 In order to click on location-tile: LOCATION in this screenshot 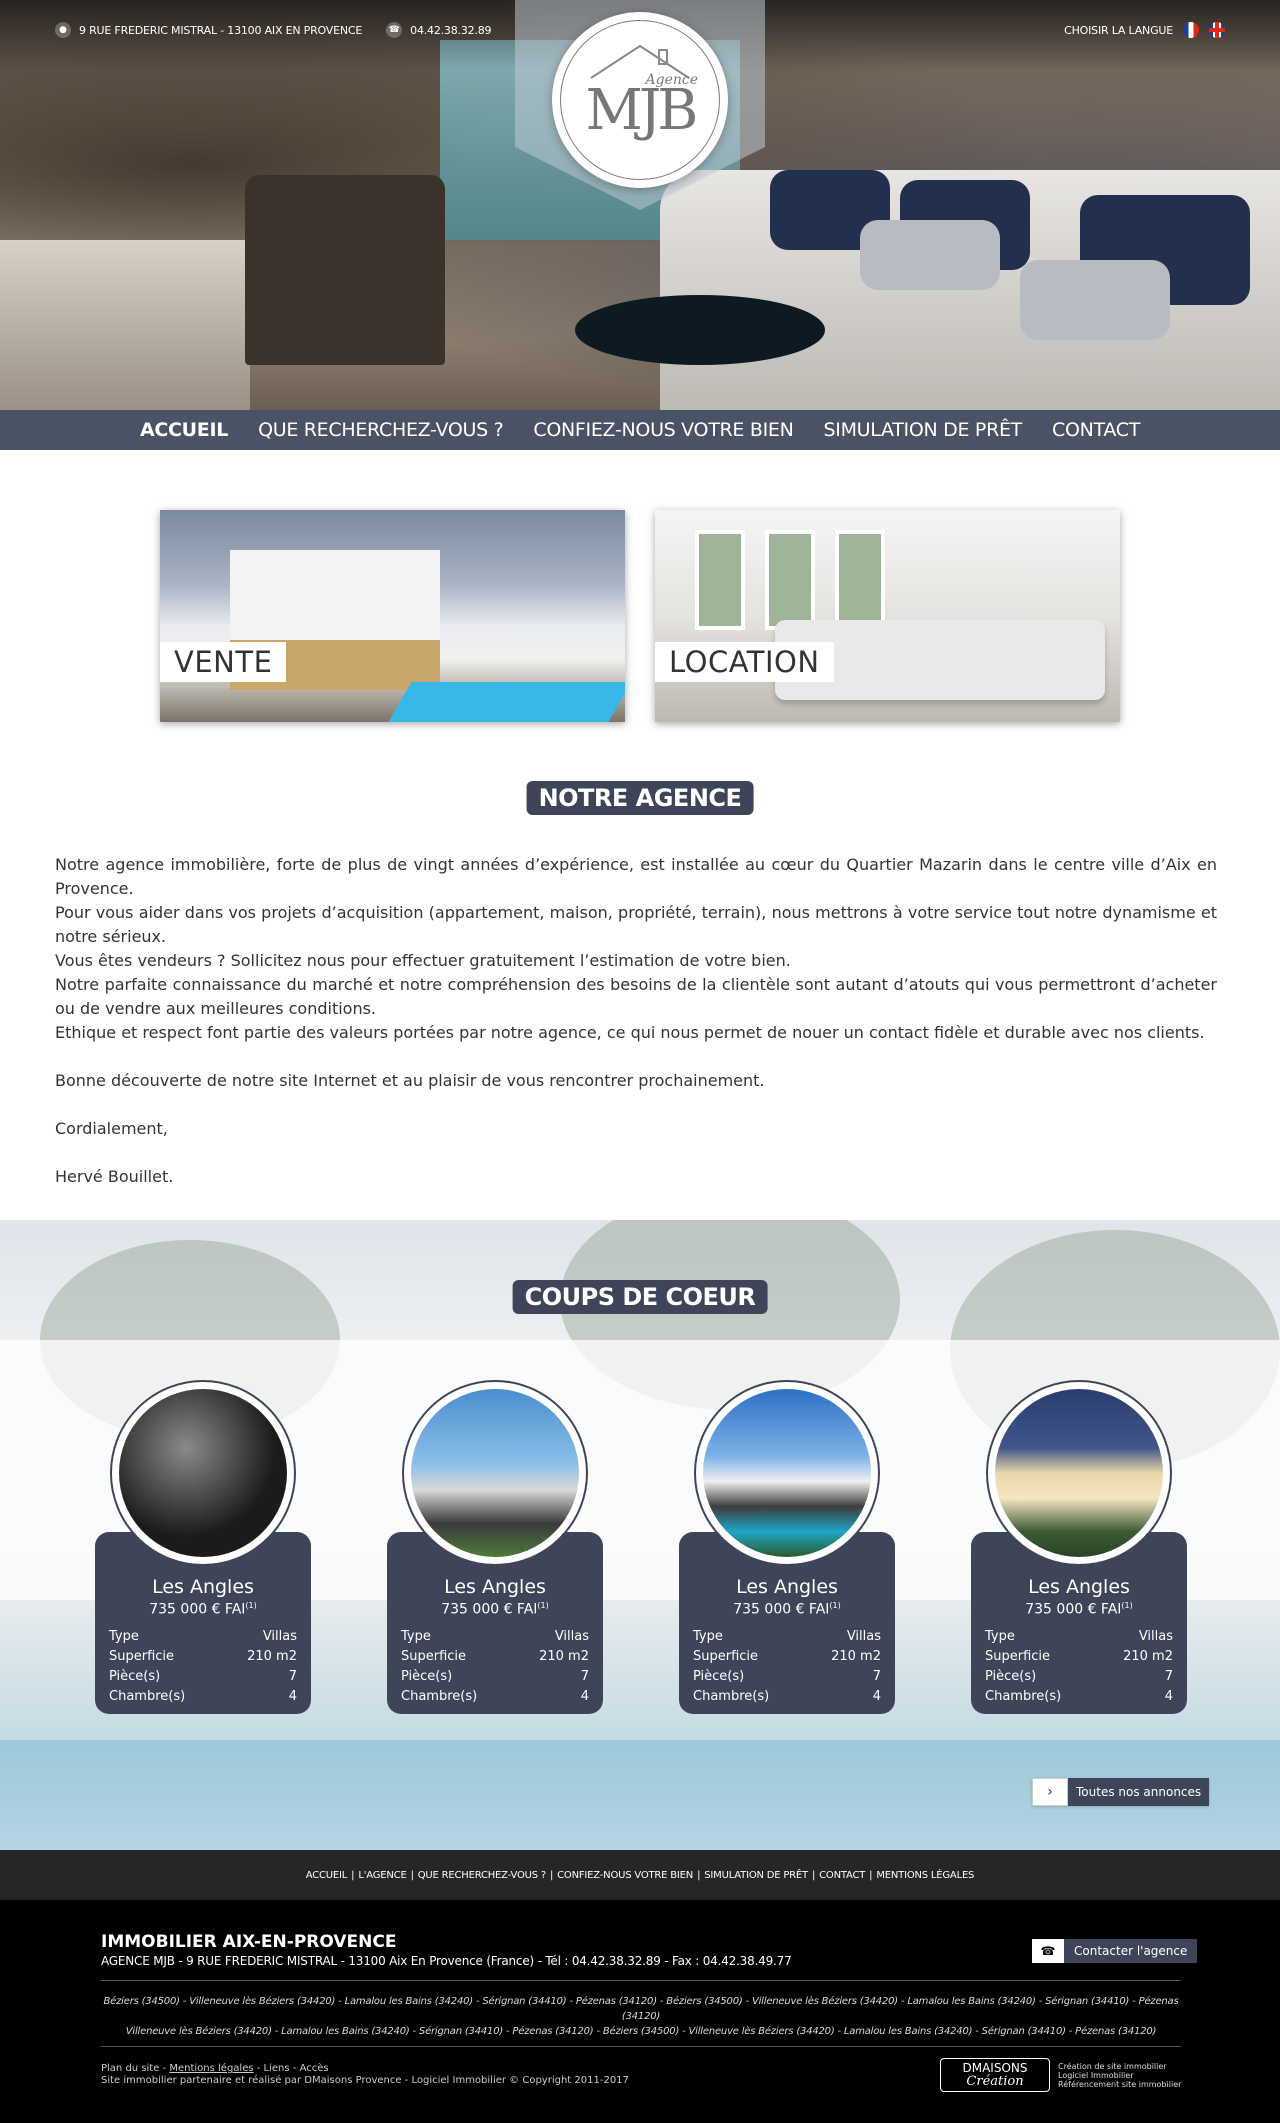, I will do `click(887, 616)`.